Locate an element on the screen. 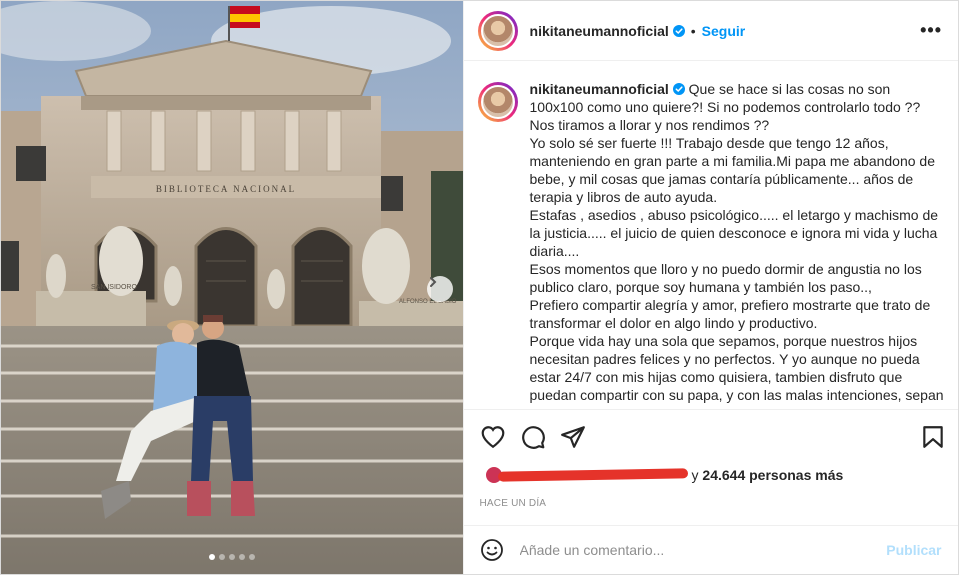 The width and height of the screenshot is (959, 575). smiley-icon is located at coordinates (492, 550).